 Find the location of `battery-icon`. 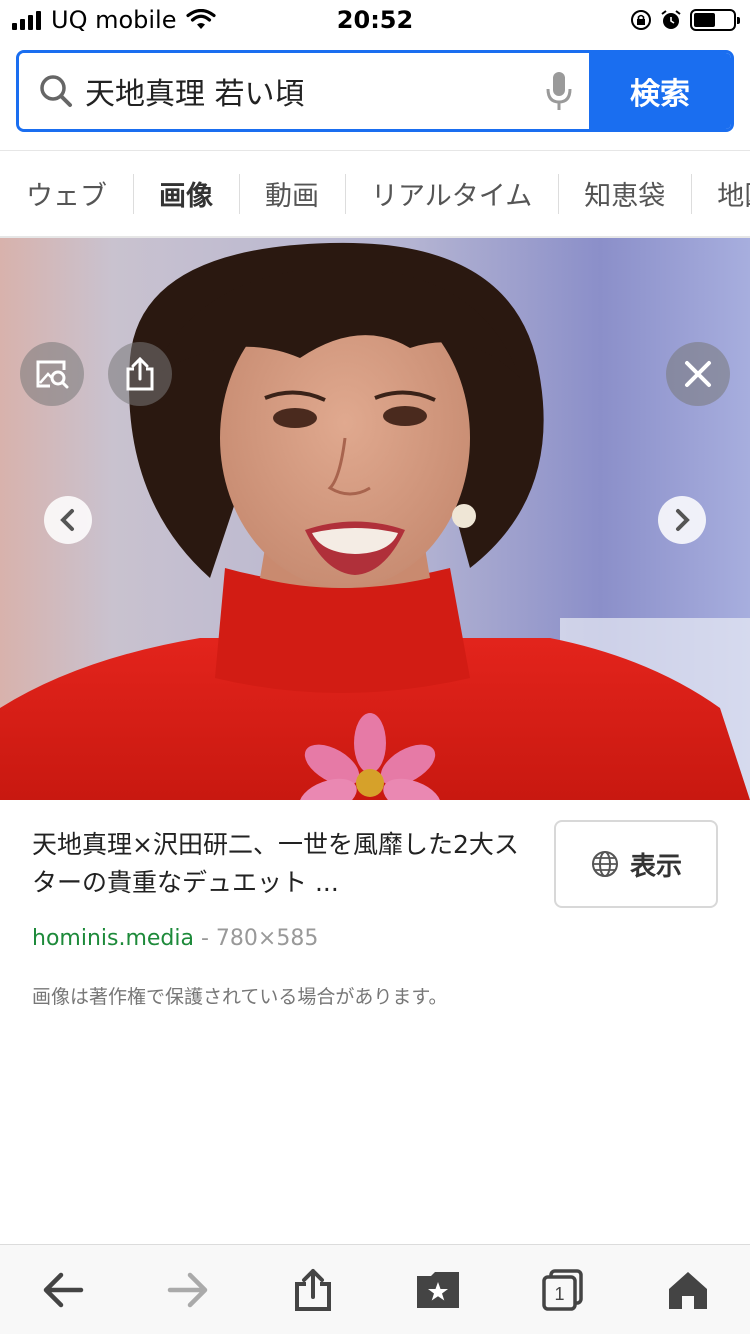

battery-icon is located at coordinates (715, 20).